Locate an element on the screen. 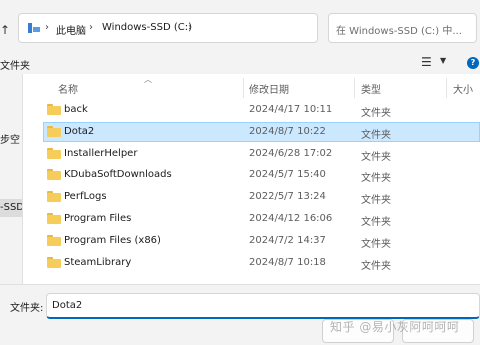 This screenshot has height=345, width=480. table-row: KDubaSoftDownloads 2024/5/7 15:40 文件夹 is located at coordinates (251, 175).